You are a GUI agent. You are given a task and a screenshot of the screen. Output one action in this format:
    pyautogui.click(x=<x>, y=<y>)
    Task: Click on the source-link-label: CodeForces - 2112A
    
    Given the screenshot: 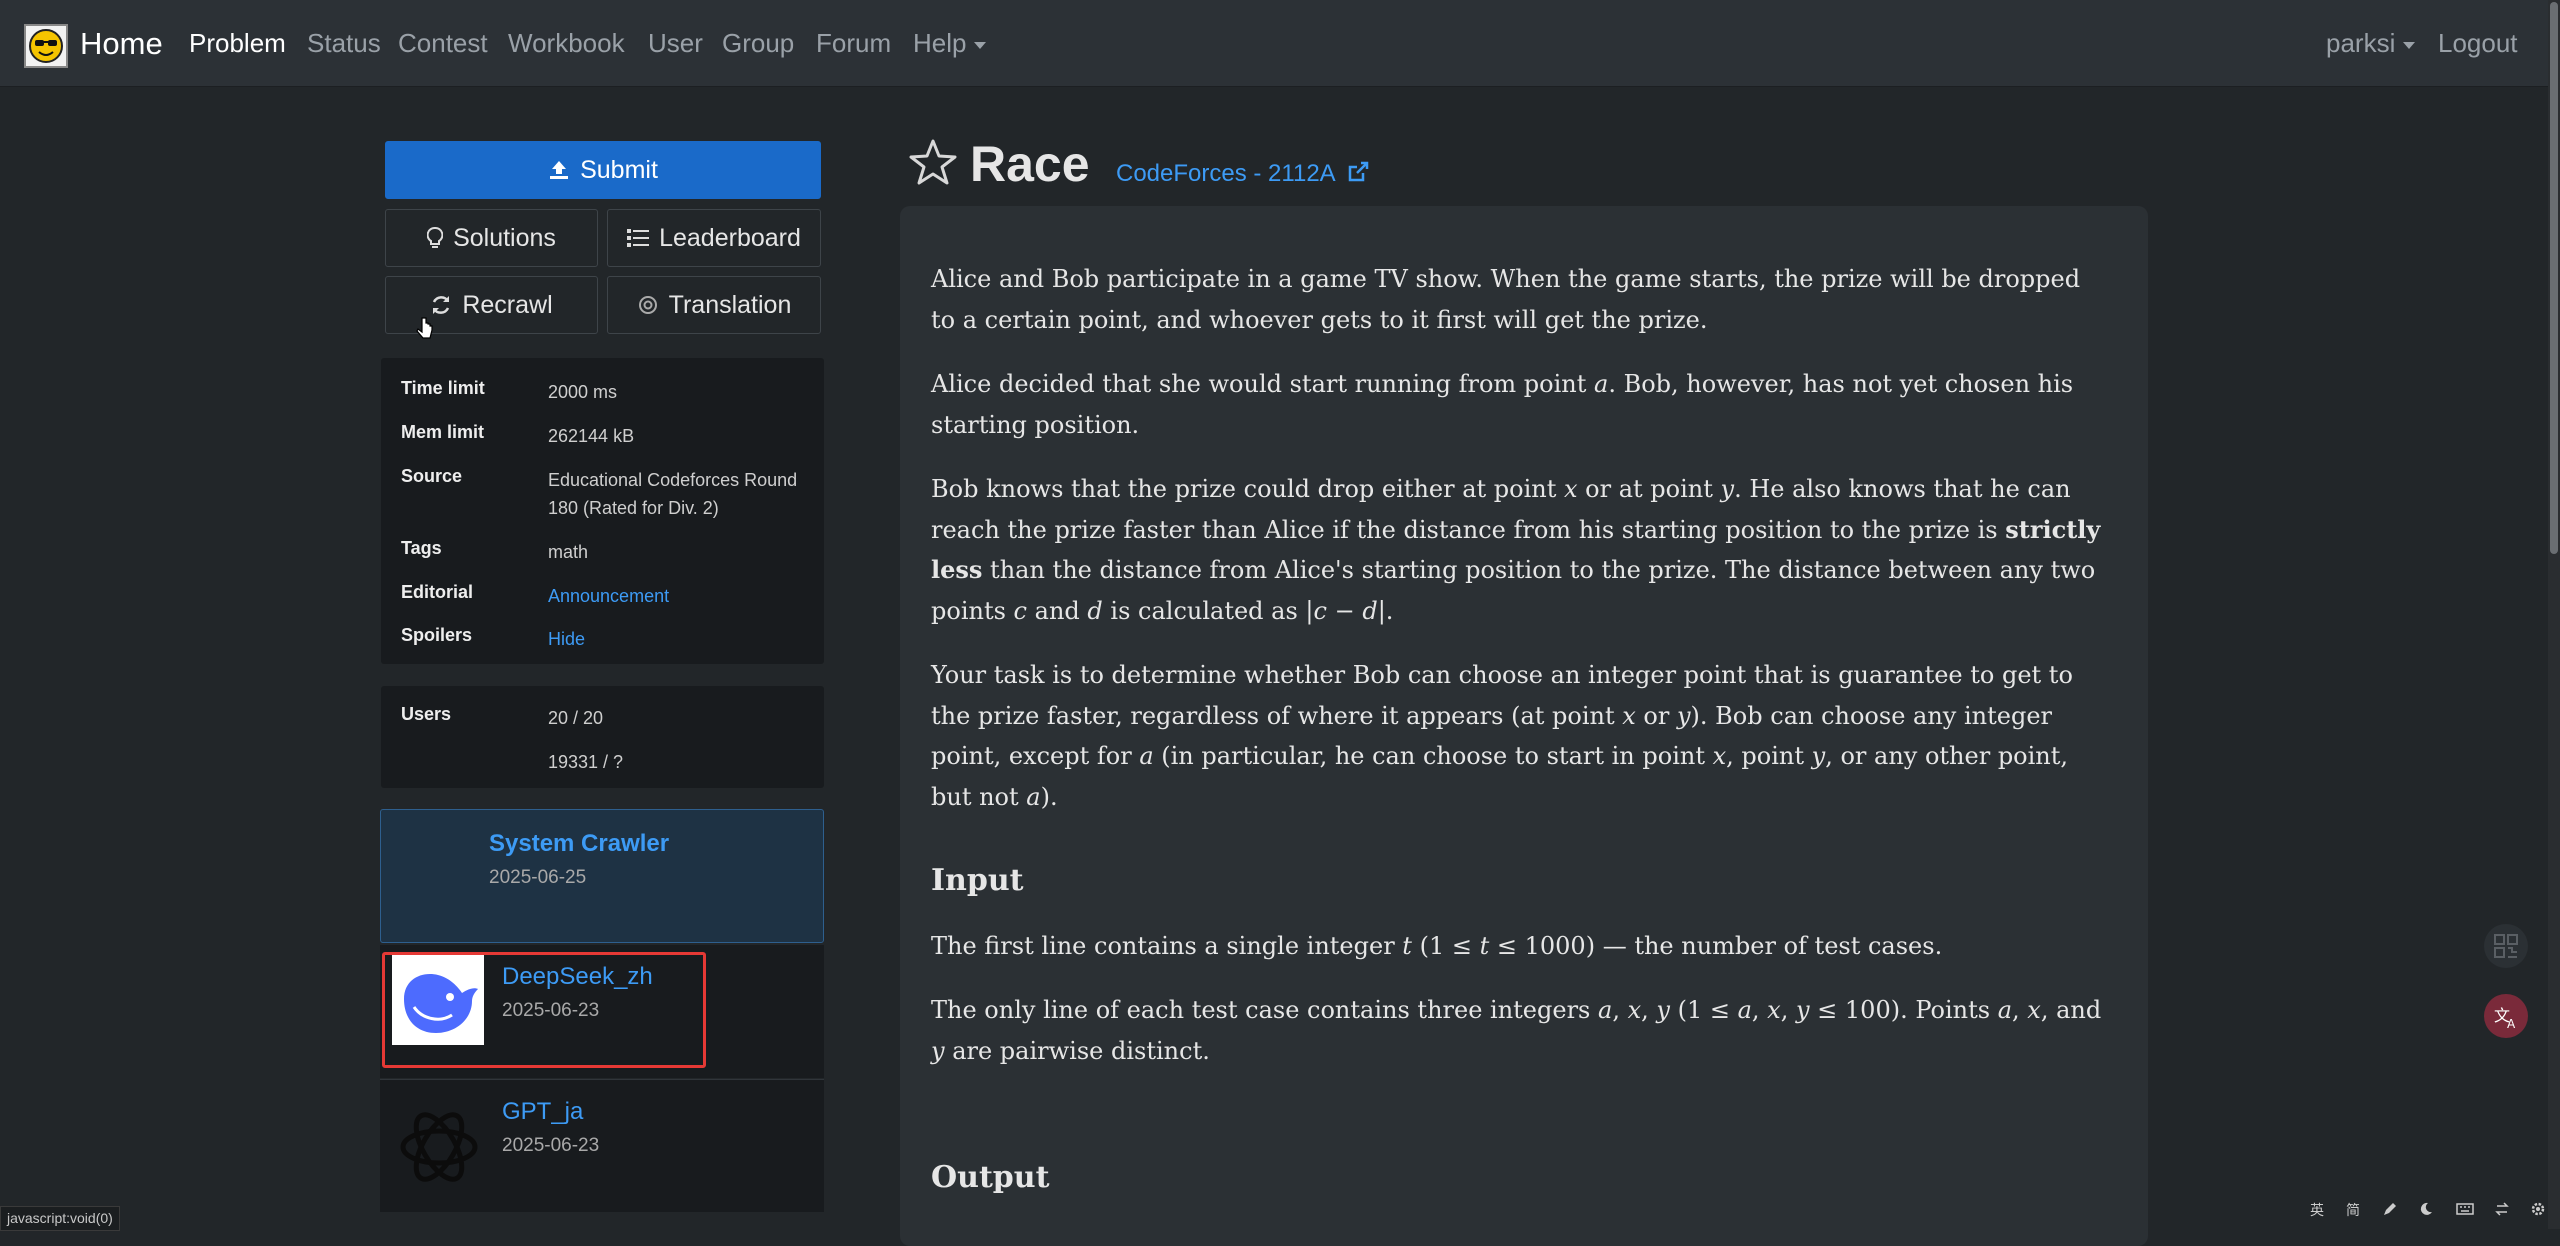 What is the action you would take?
    pyautogui.click(x=1225, y=173)
    